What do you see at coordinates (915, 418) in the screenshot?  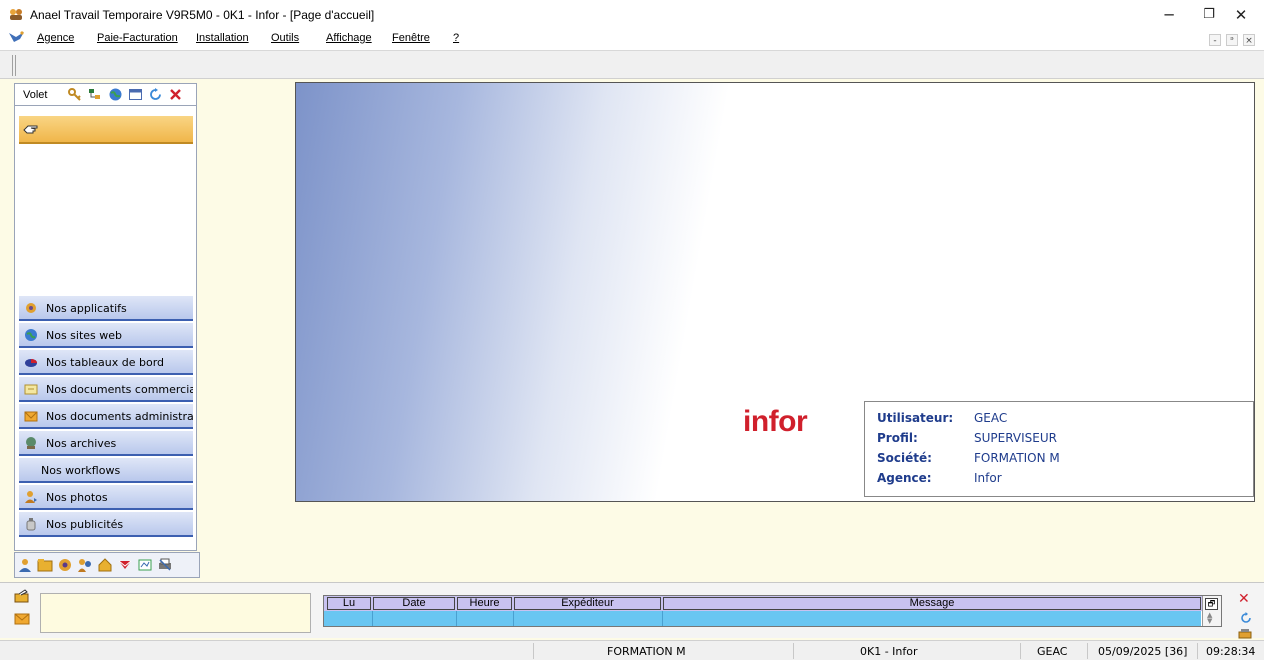 I see `info-key-user: Utilisateur:` at bounding box center [915, 418].